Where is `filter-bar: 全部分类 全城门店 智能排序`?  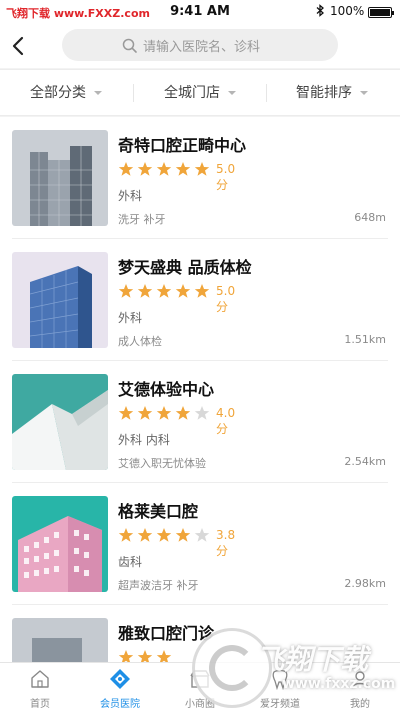
filter-bar: 全部分类 全城门店 智能排序 is located at coordinates (200, 92).